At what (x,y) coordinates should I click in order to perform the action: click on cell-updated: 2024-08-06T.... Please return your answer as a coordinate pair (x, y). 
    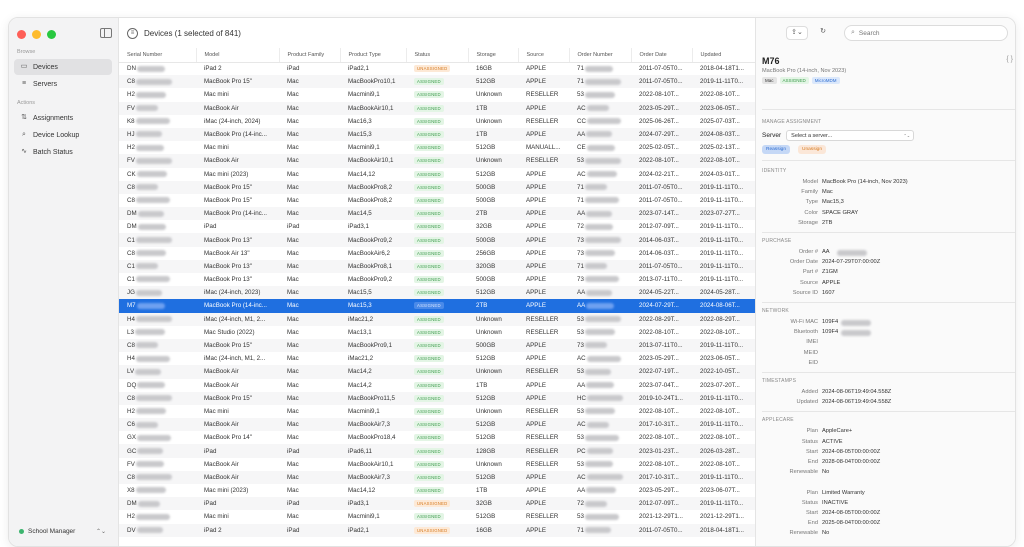
    Looking at the image, I should click on (723, 306).